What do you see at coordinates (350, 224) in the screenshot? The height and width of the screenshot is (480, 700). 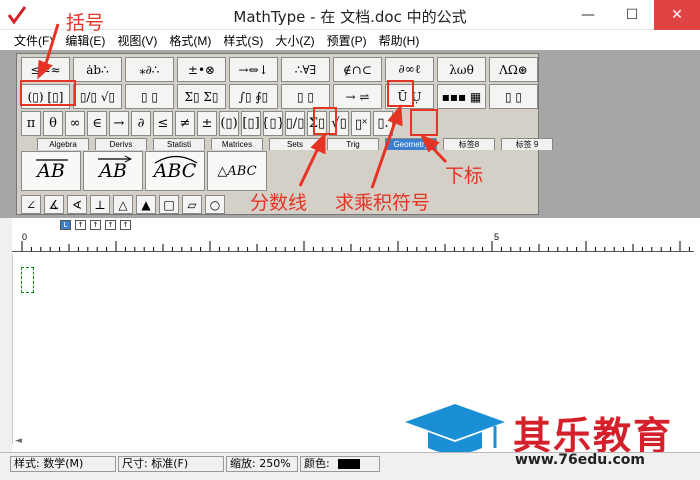 I see `tab-stop-toolbar: L ↑ ↑ ↑ ↑` at bounding box center [350, 224].